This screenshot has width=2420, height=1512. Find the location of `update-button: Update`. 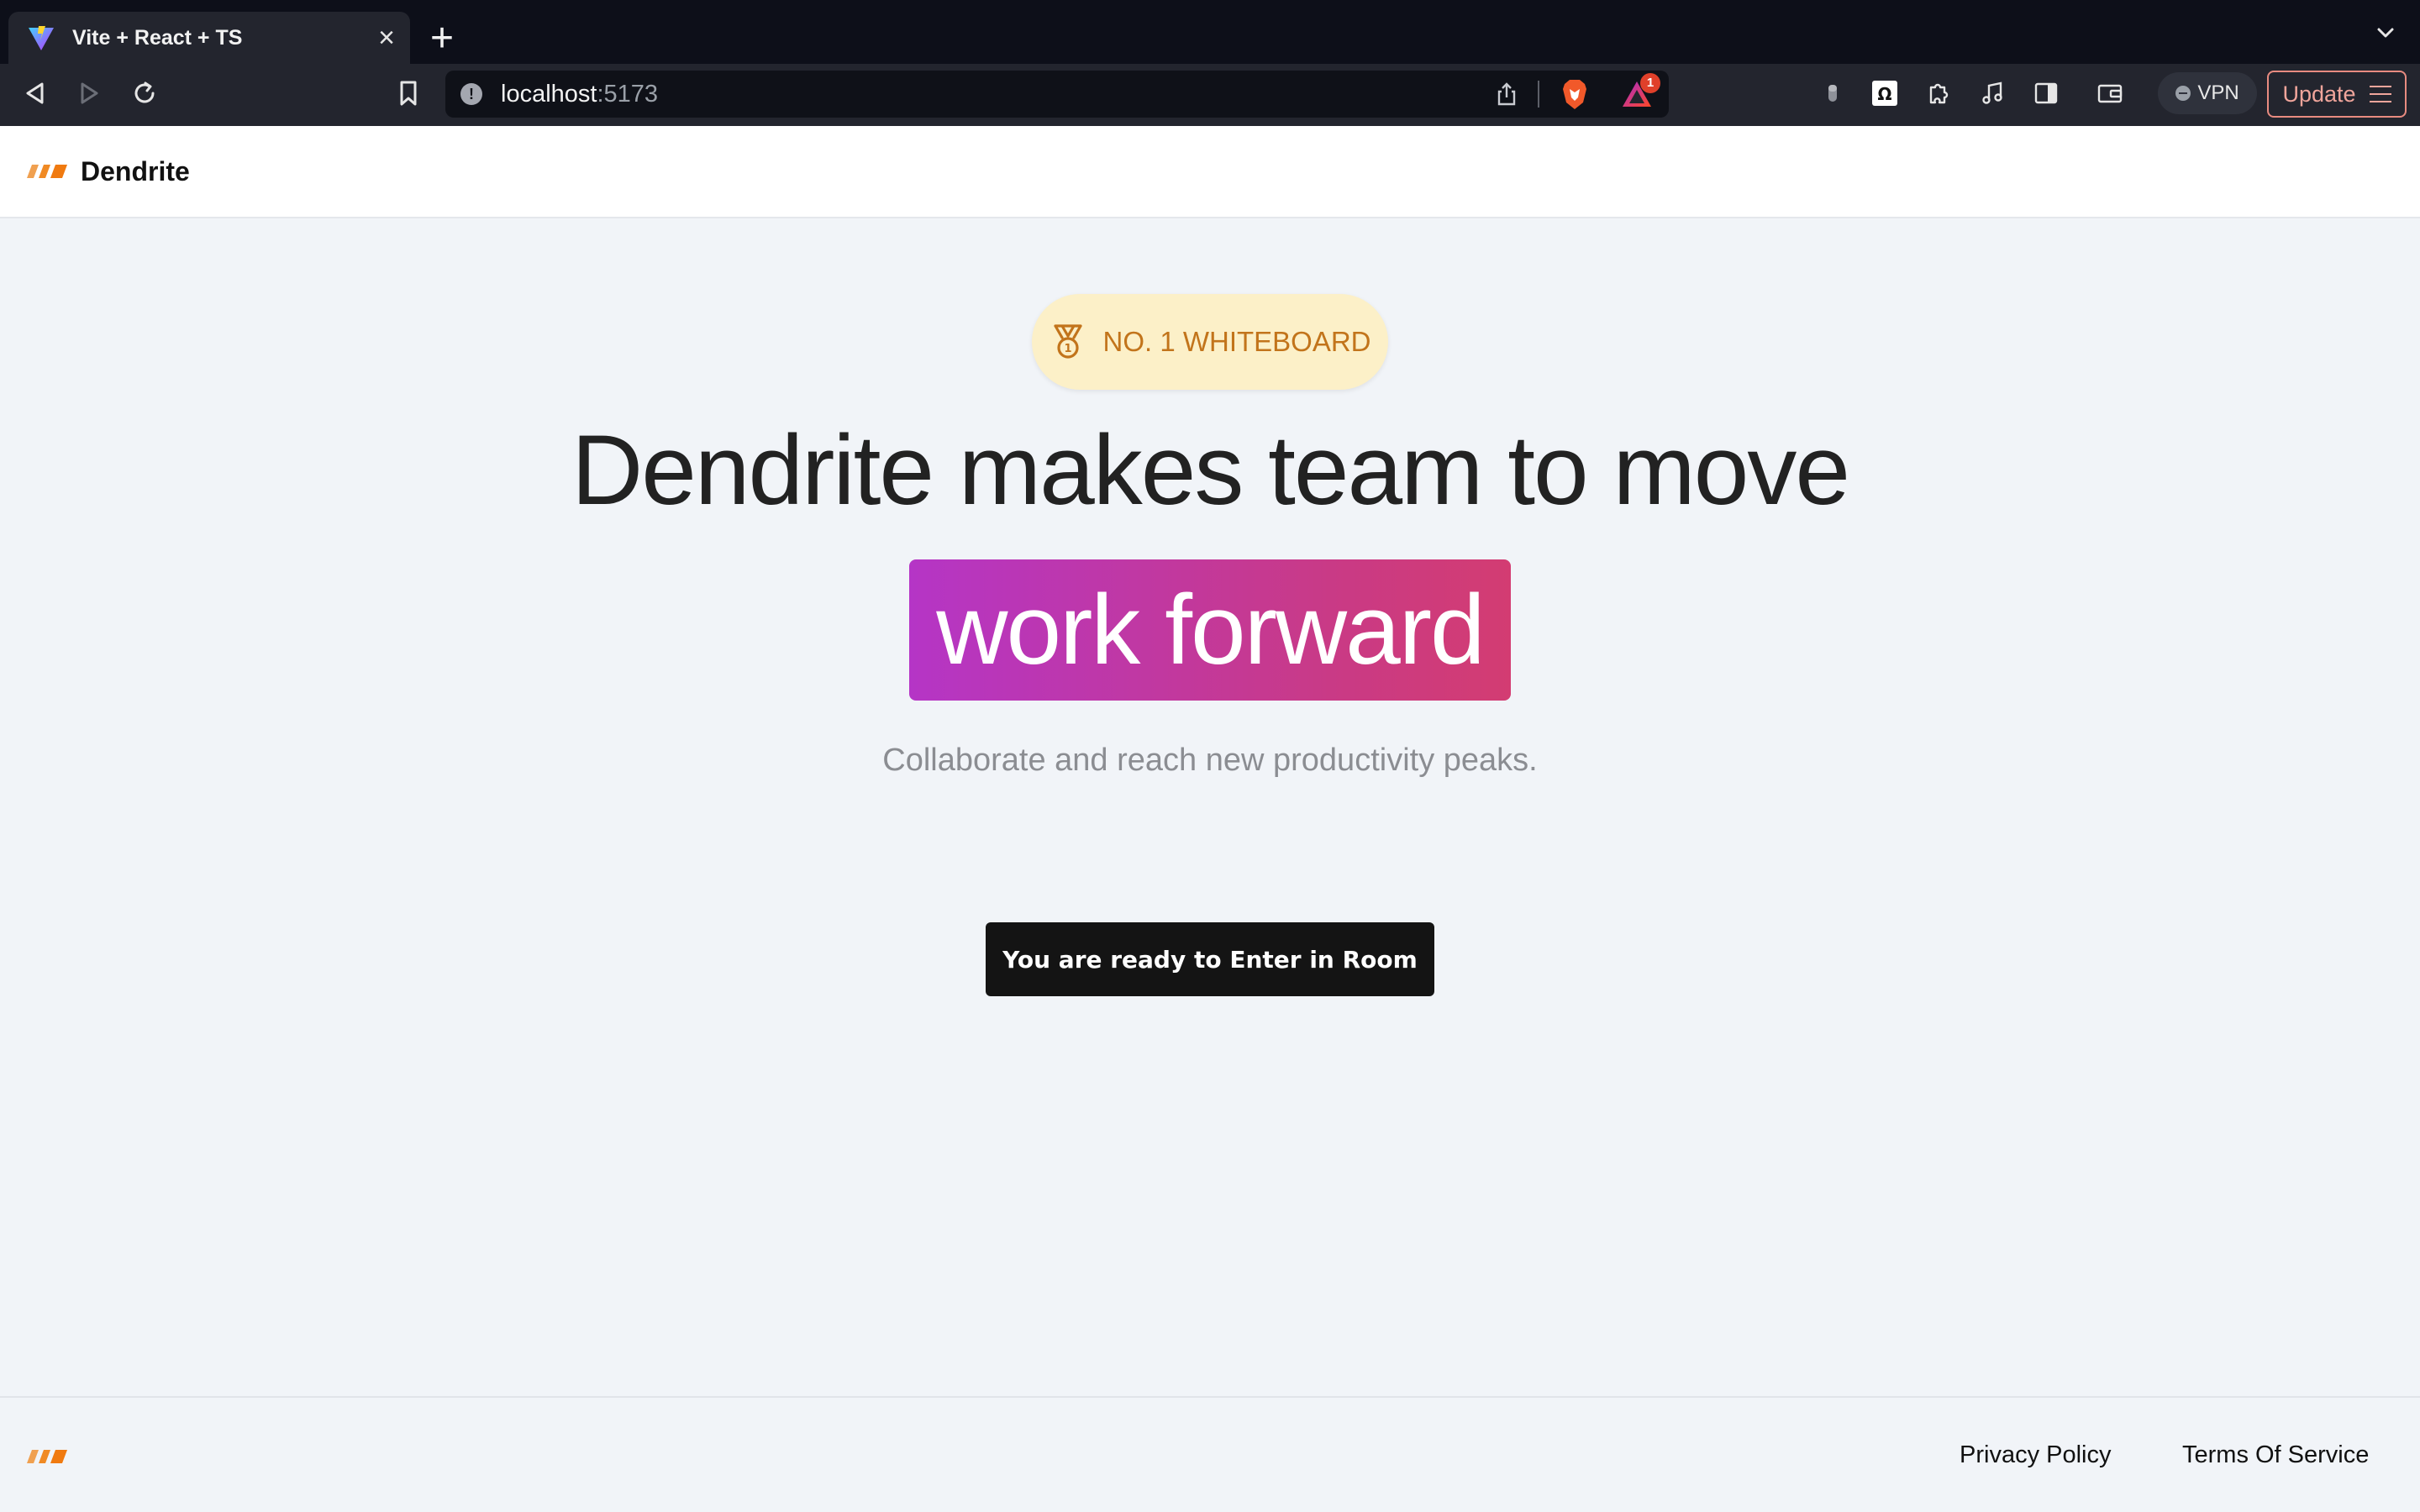

update-button: Update is located at coordinates (2337, 94).